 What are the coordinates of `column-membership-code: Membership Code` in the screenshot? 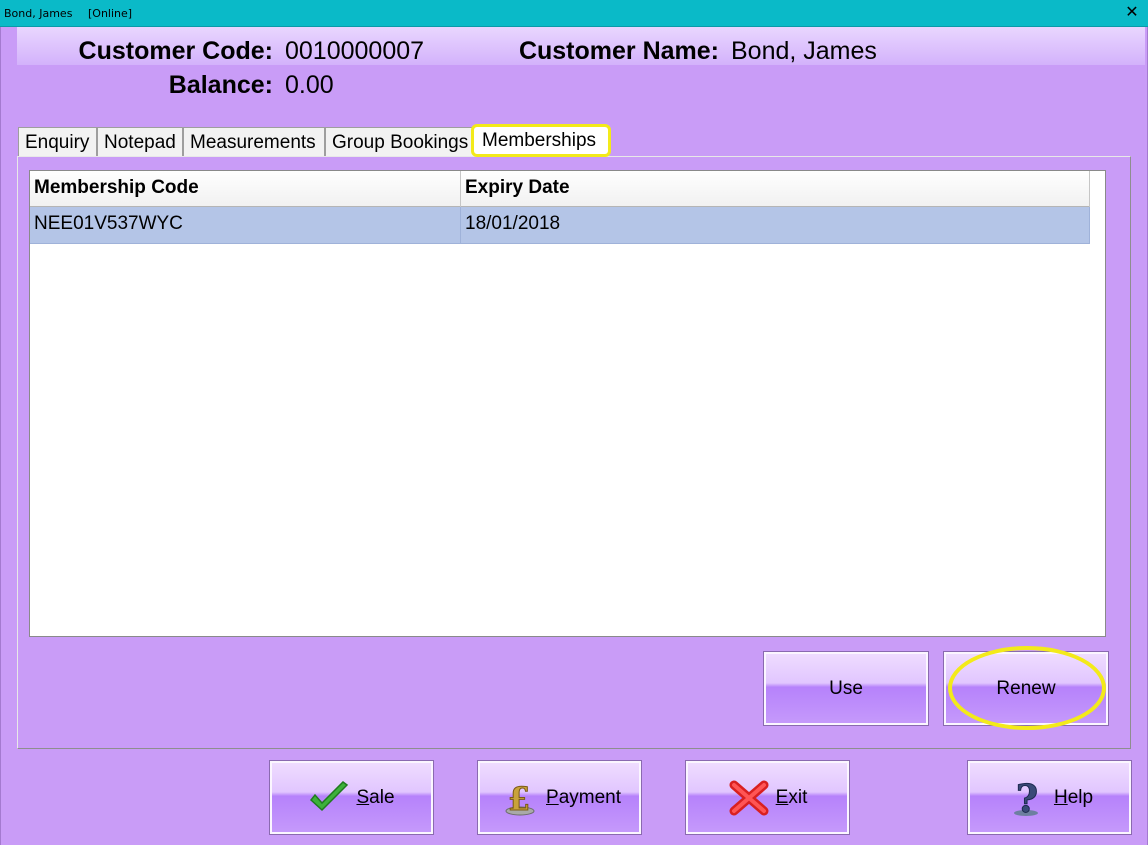 It's located at (245, 189).